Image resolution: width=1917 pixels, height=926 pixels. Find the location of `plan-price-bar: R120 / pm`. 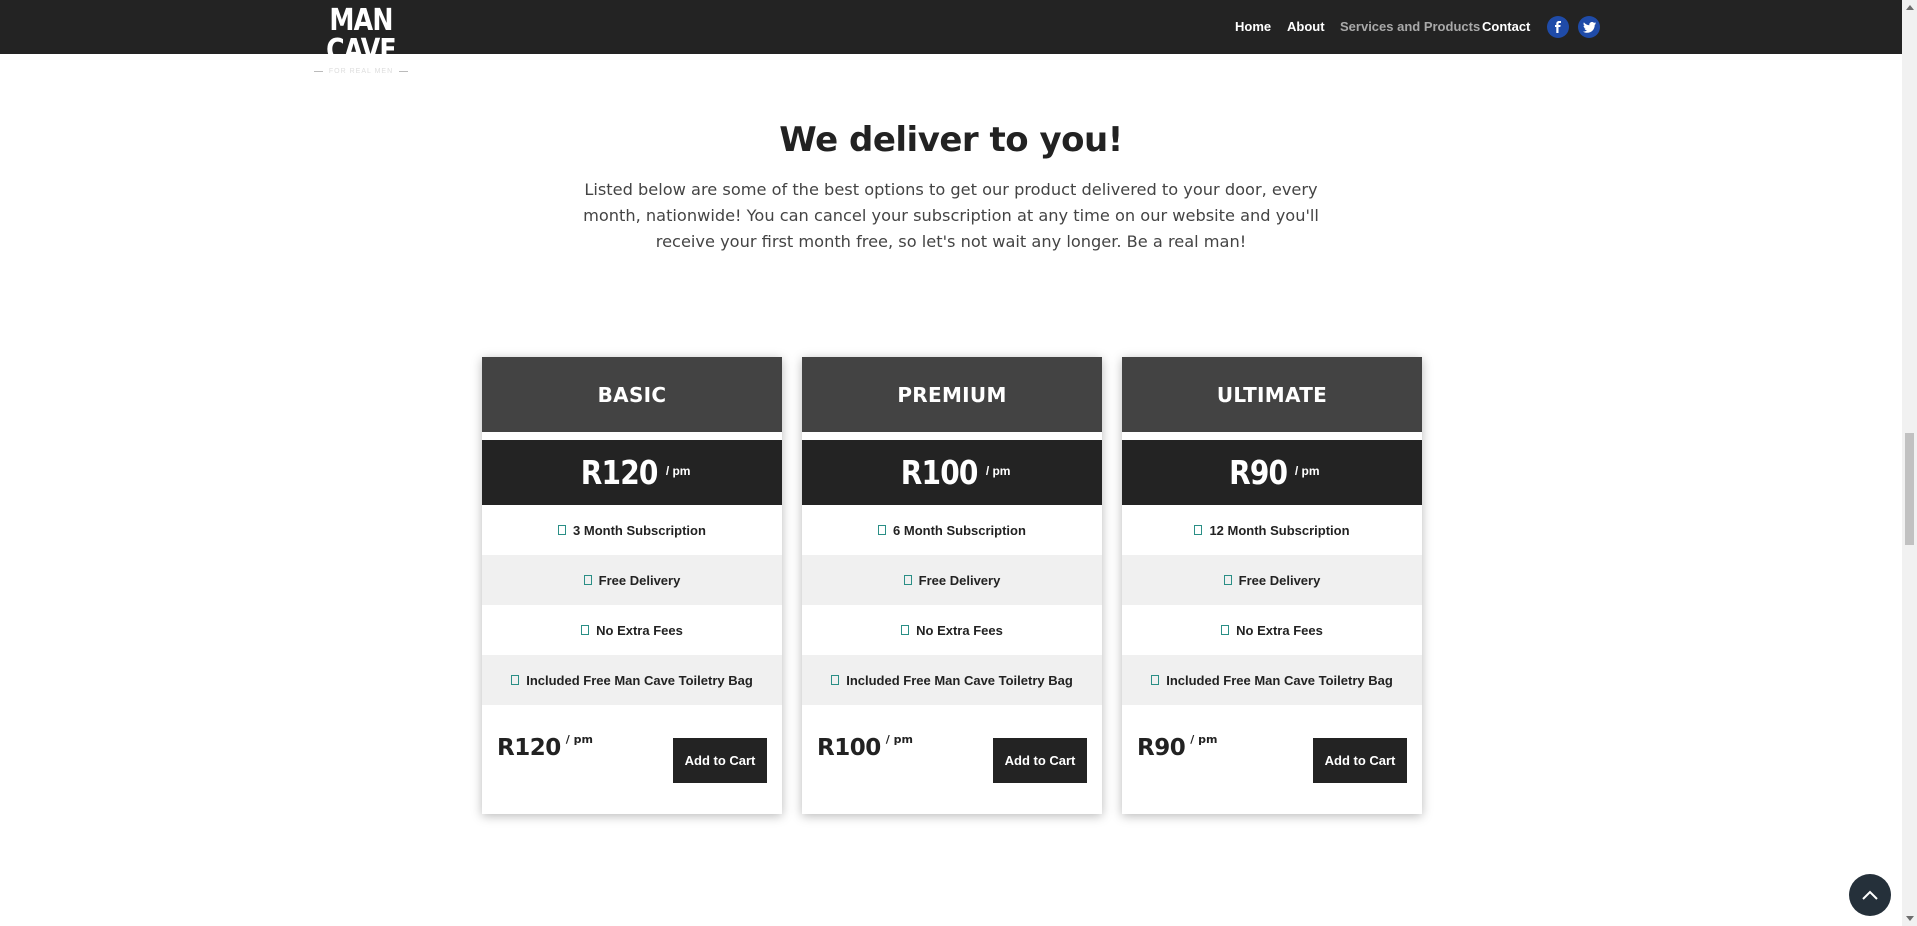

plan-price-bar: R120 / pm is located at coordinates (632, 472).